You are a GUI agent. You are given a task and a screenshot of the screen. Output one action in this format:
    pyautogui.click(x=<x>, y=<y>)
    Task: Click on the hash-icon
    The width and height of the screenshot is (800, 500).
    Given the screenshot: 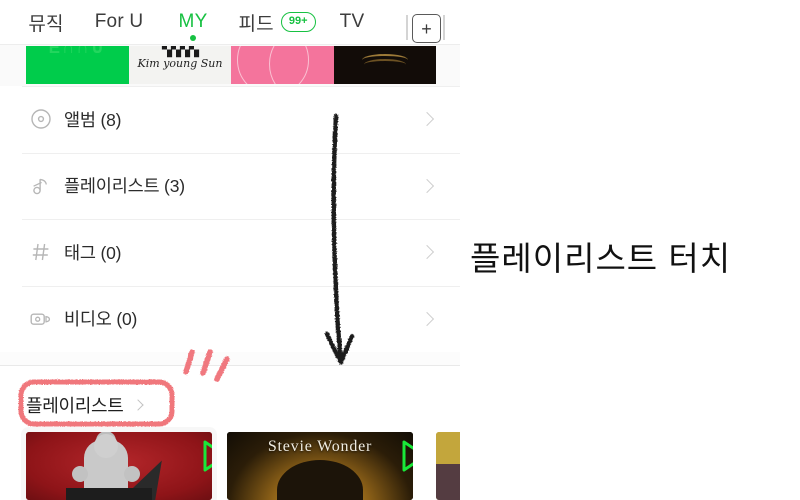 What is the action you would take?
    pyautogui.click(x=41, y=252)
    